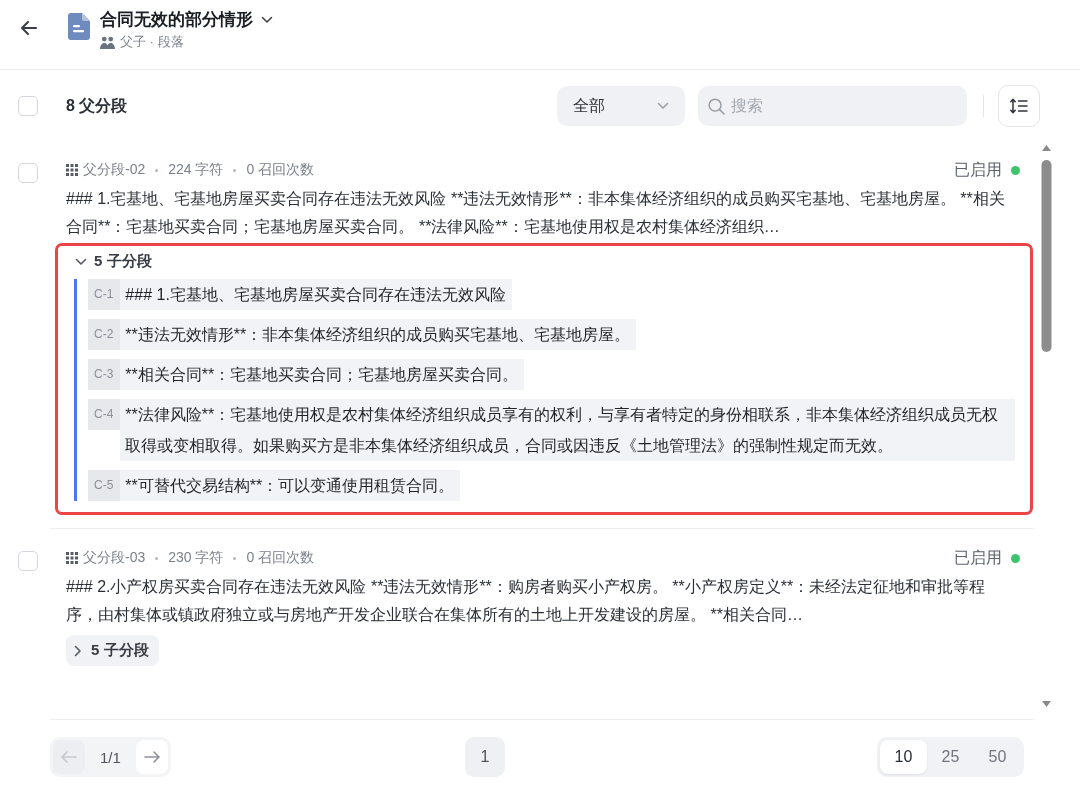  What do you see at coordinates (196, 170) in the screenshot?
I see `char-count: 224 字符` at bounding box center [196, 170].